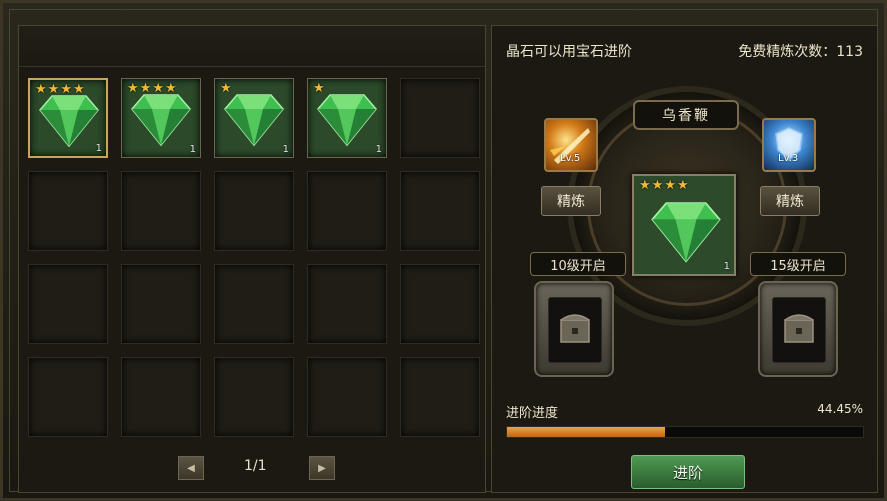 Image resolution: width=887 pixels, height=501 pixels. I want to click on progress-bar, so click(685, 432).